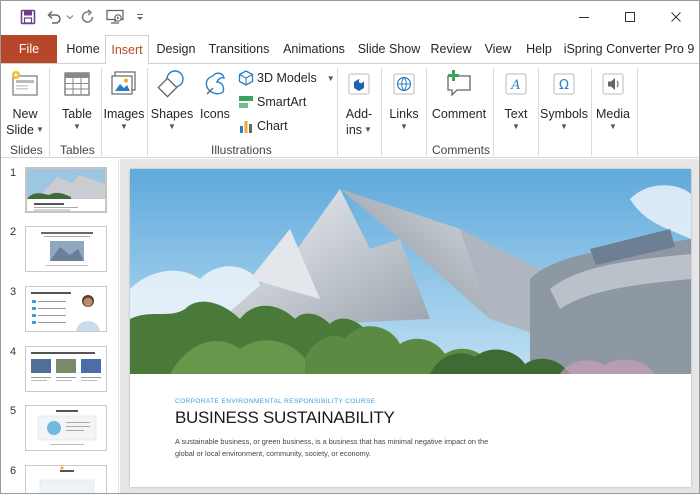 This screenshot has height=494, width=700. Describe the element at coordinates (20, 130) in the screenshot. I see `new-slide-label-2: Slide` at that location.